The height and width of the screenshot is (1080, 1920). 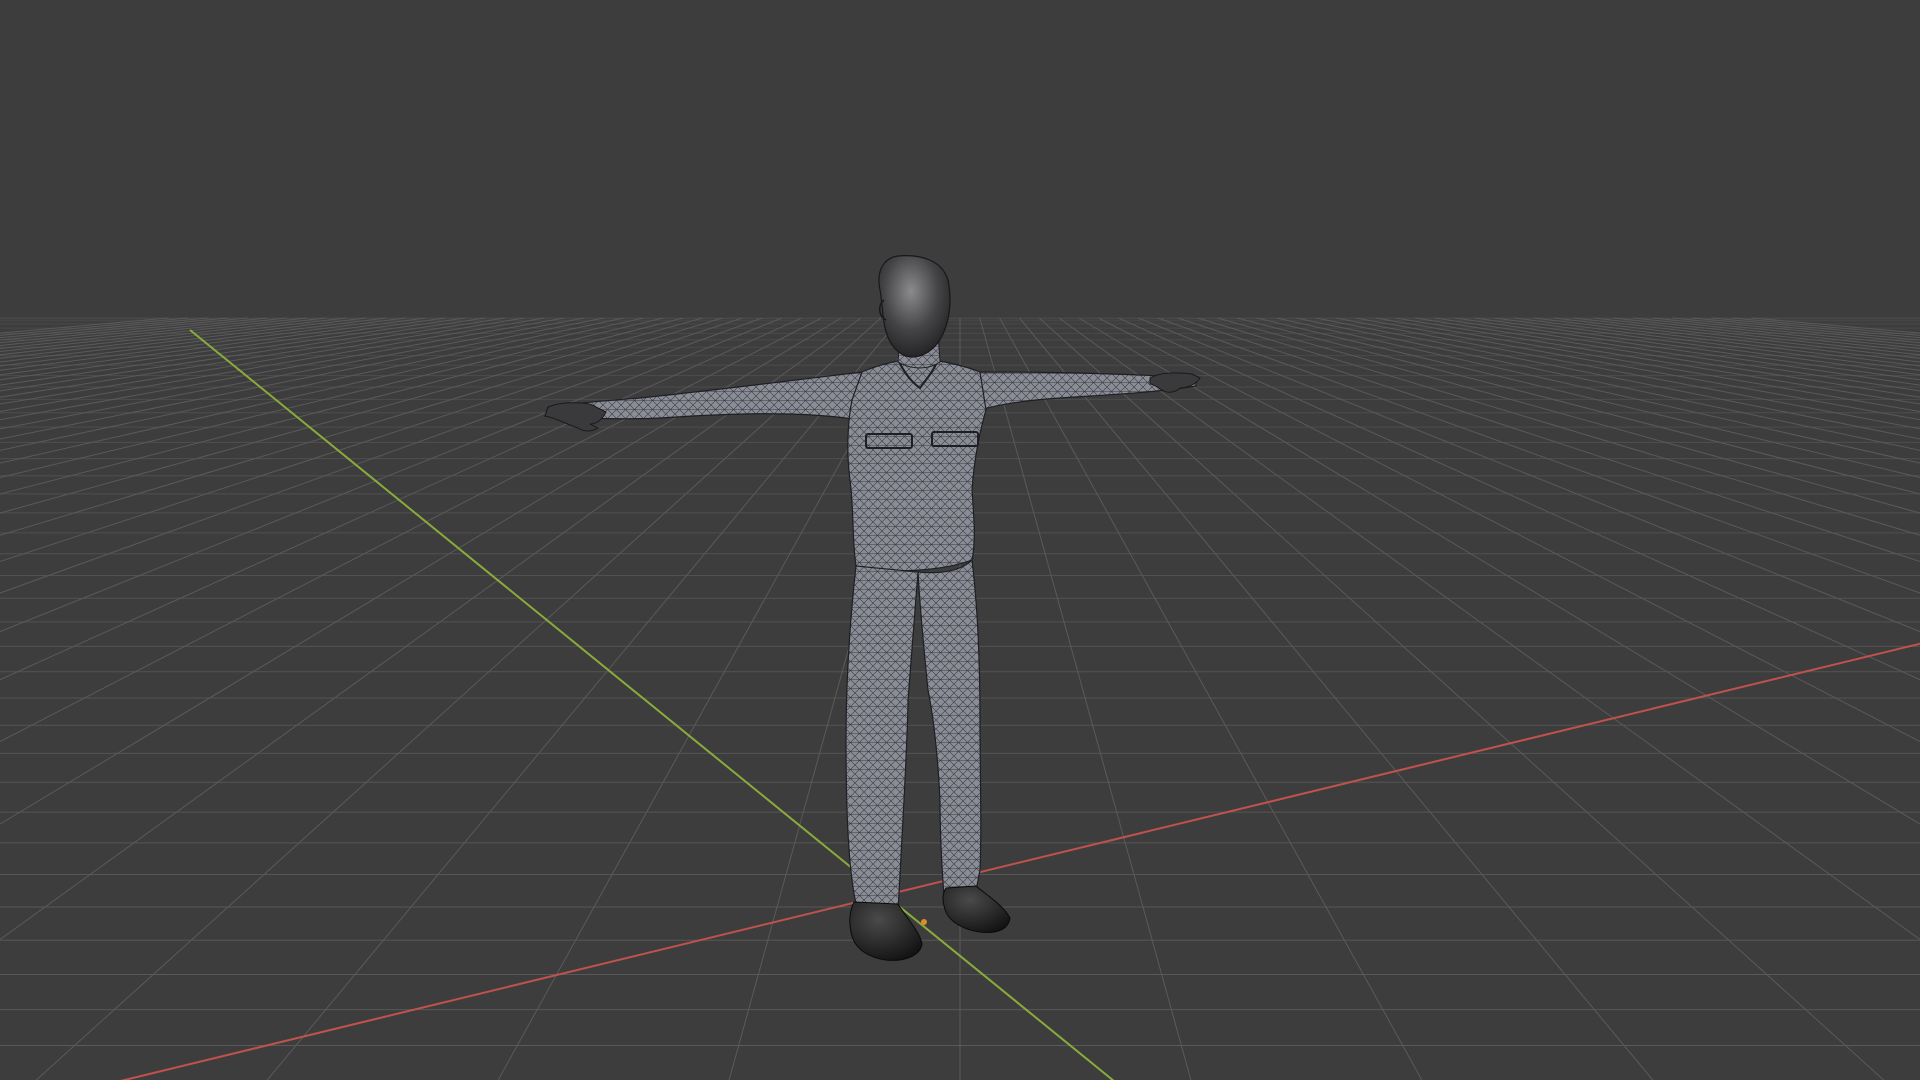 What do you see at coordinates (924, 922) in the screenshot?
I see `origin-marker` at bounding box center [924, 922].